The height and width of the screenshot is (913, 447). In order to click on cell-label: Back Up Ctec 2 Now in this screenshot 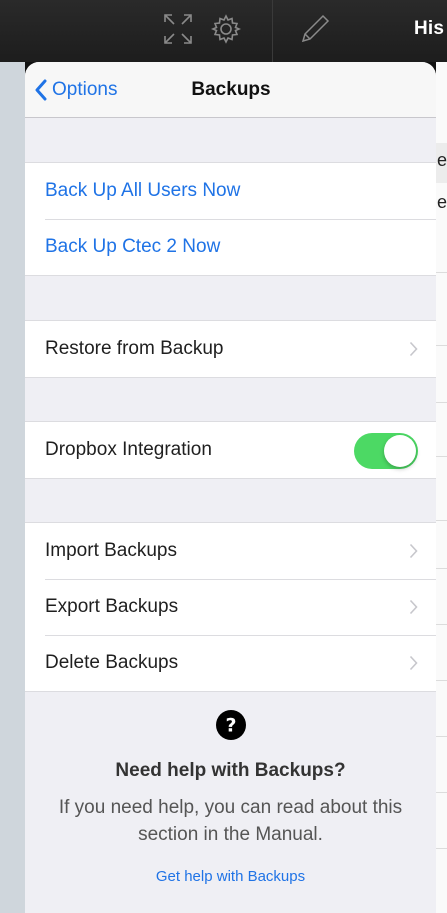, I will do `click(133, 246)`.